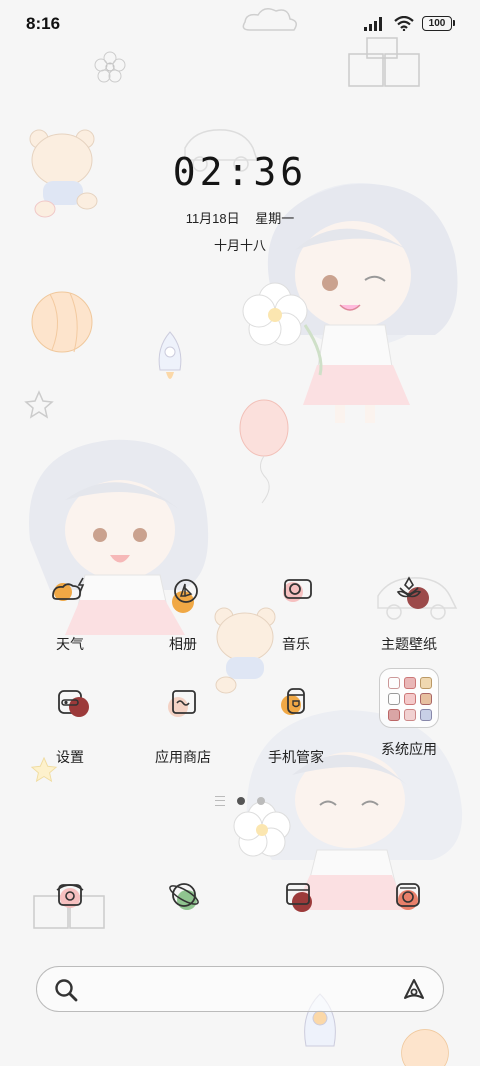  Describe the element at coordinates (409, 749) in the screenshot. I see `app-label: 系统应用` at that location.